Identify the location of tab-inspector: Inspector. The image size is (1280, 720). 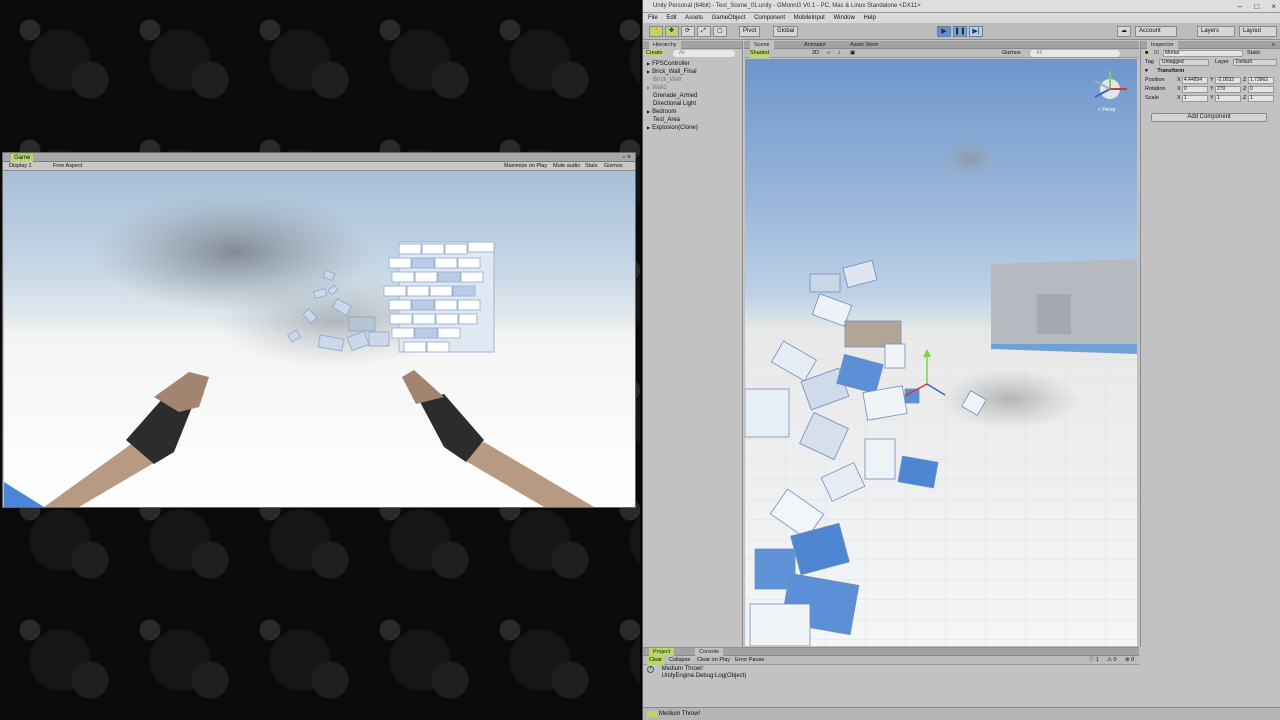
(1162, 45).